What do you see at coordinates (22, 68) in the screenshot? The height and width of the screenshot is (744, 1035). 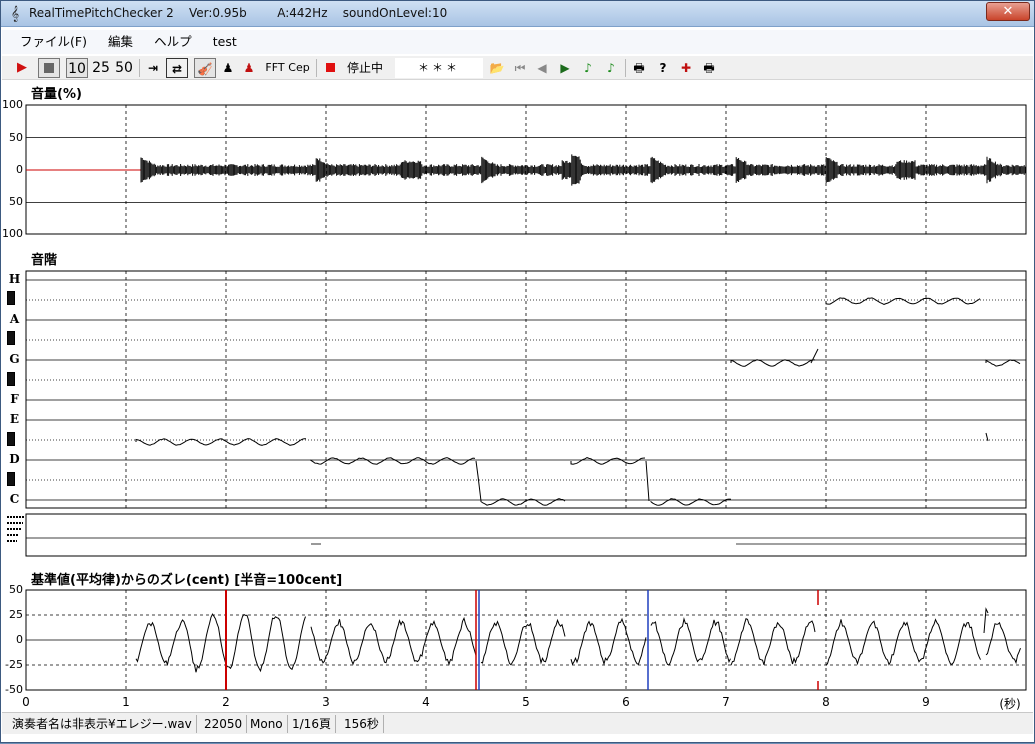 I see `play-icon: ▶` at bounding box center [22, 68].